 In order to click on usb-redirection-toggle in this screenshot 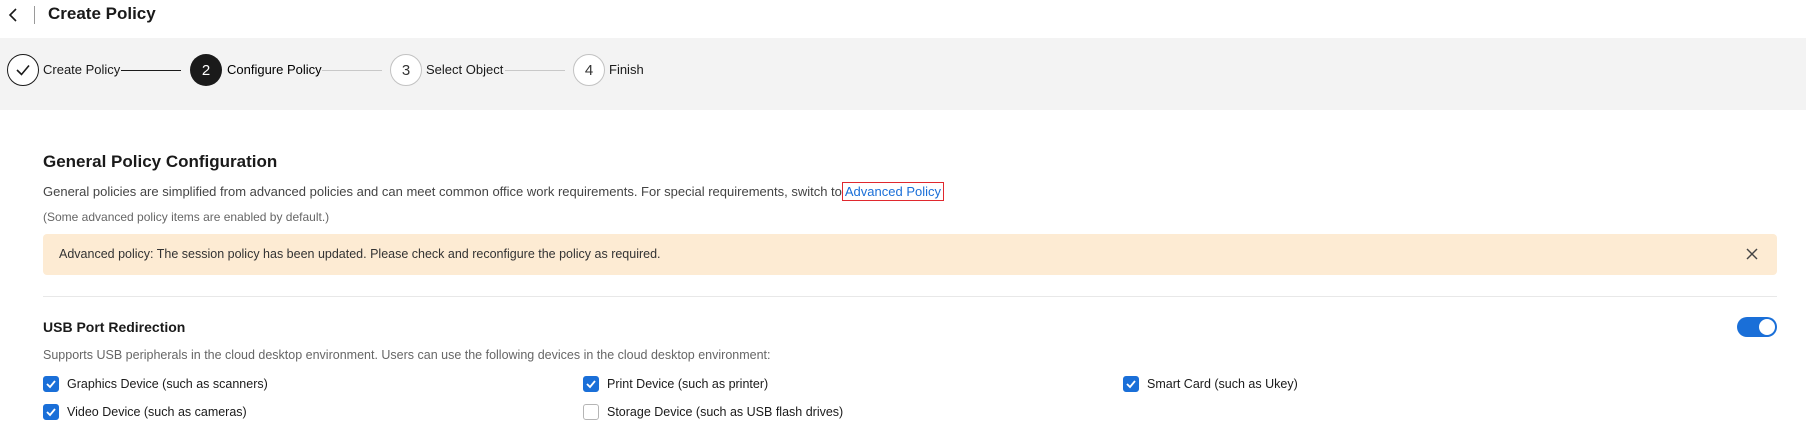, I will do `click(1757, 327)`.